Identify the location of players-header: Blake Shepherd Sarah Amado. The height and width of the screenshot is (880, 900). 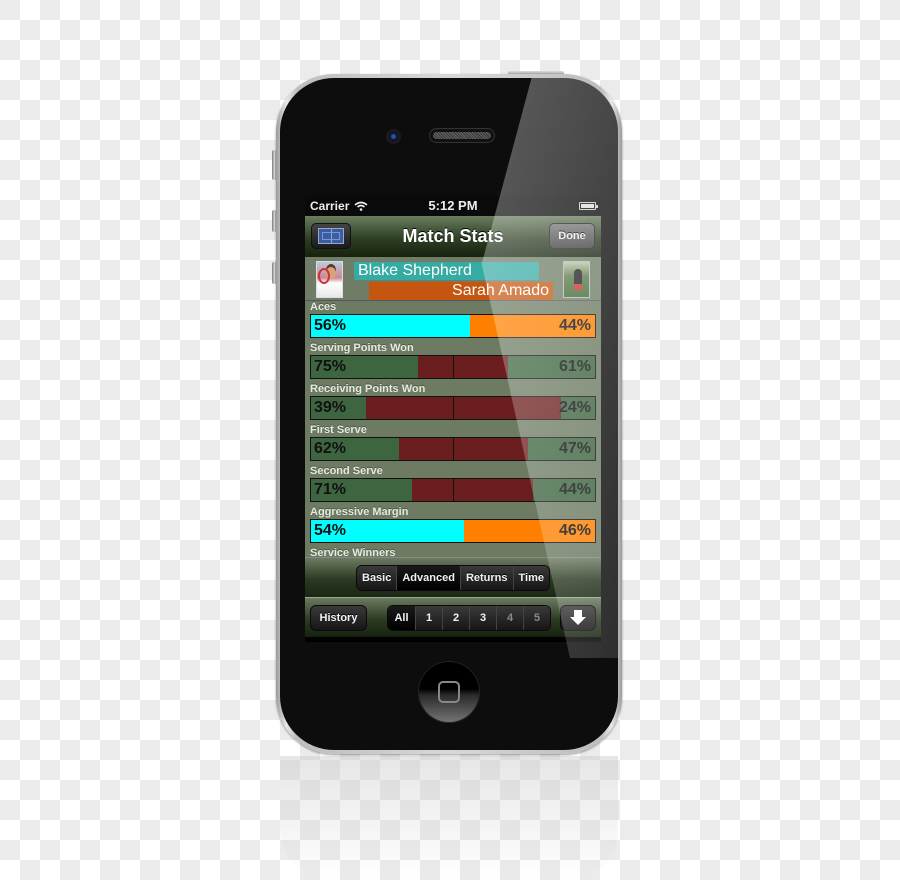
(453, 279).